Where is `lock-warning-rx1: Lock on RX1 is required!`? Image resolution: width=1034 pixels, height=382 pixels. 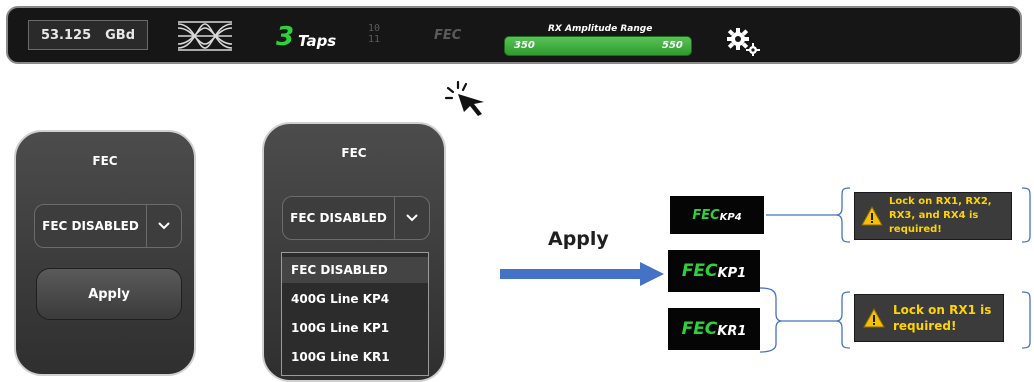
lock-warning-rx1: Lock on RX1 is required! is located at coordinates (929, 318).